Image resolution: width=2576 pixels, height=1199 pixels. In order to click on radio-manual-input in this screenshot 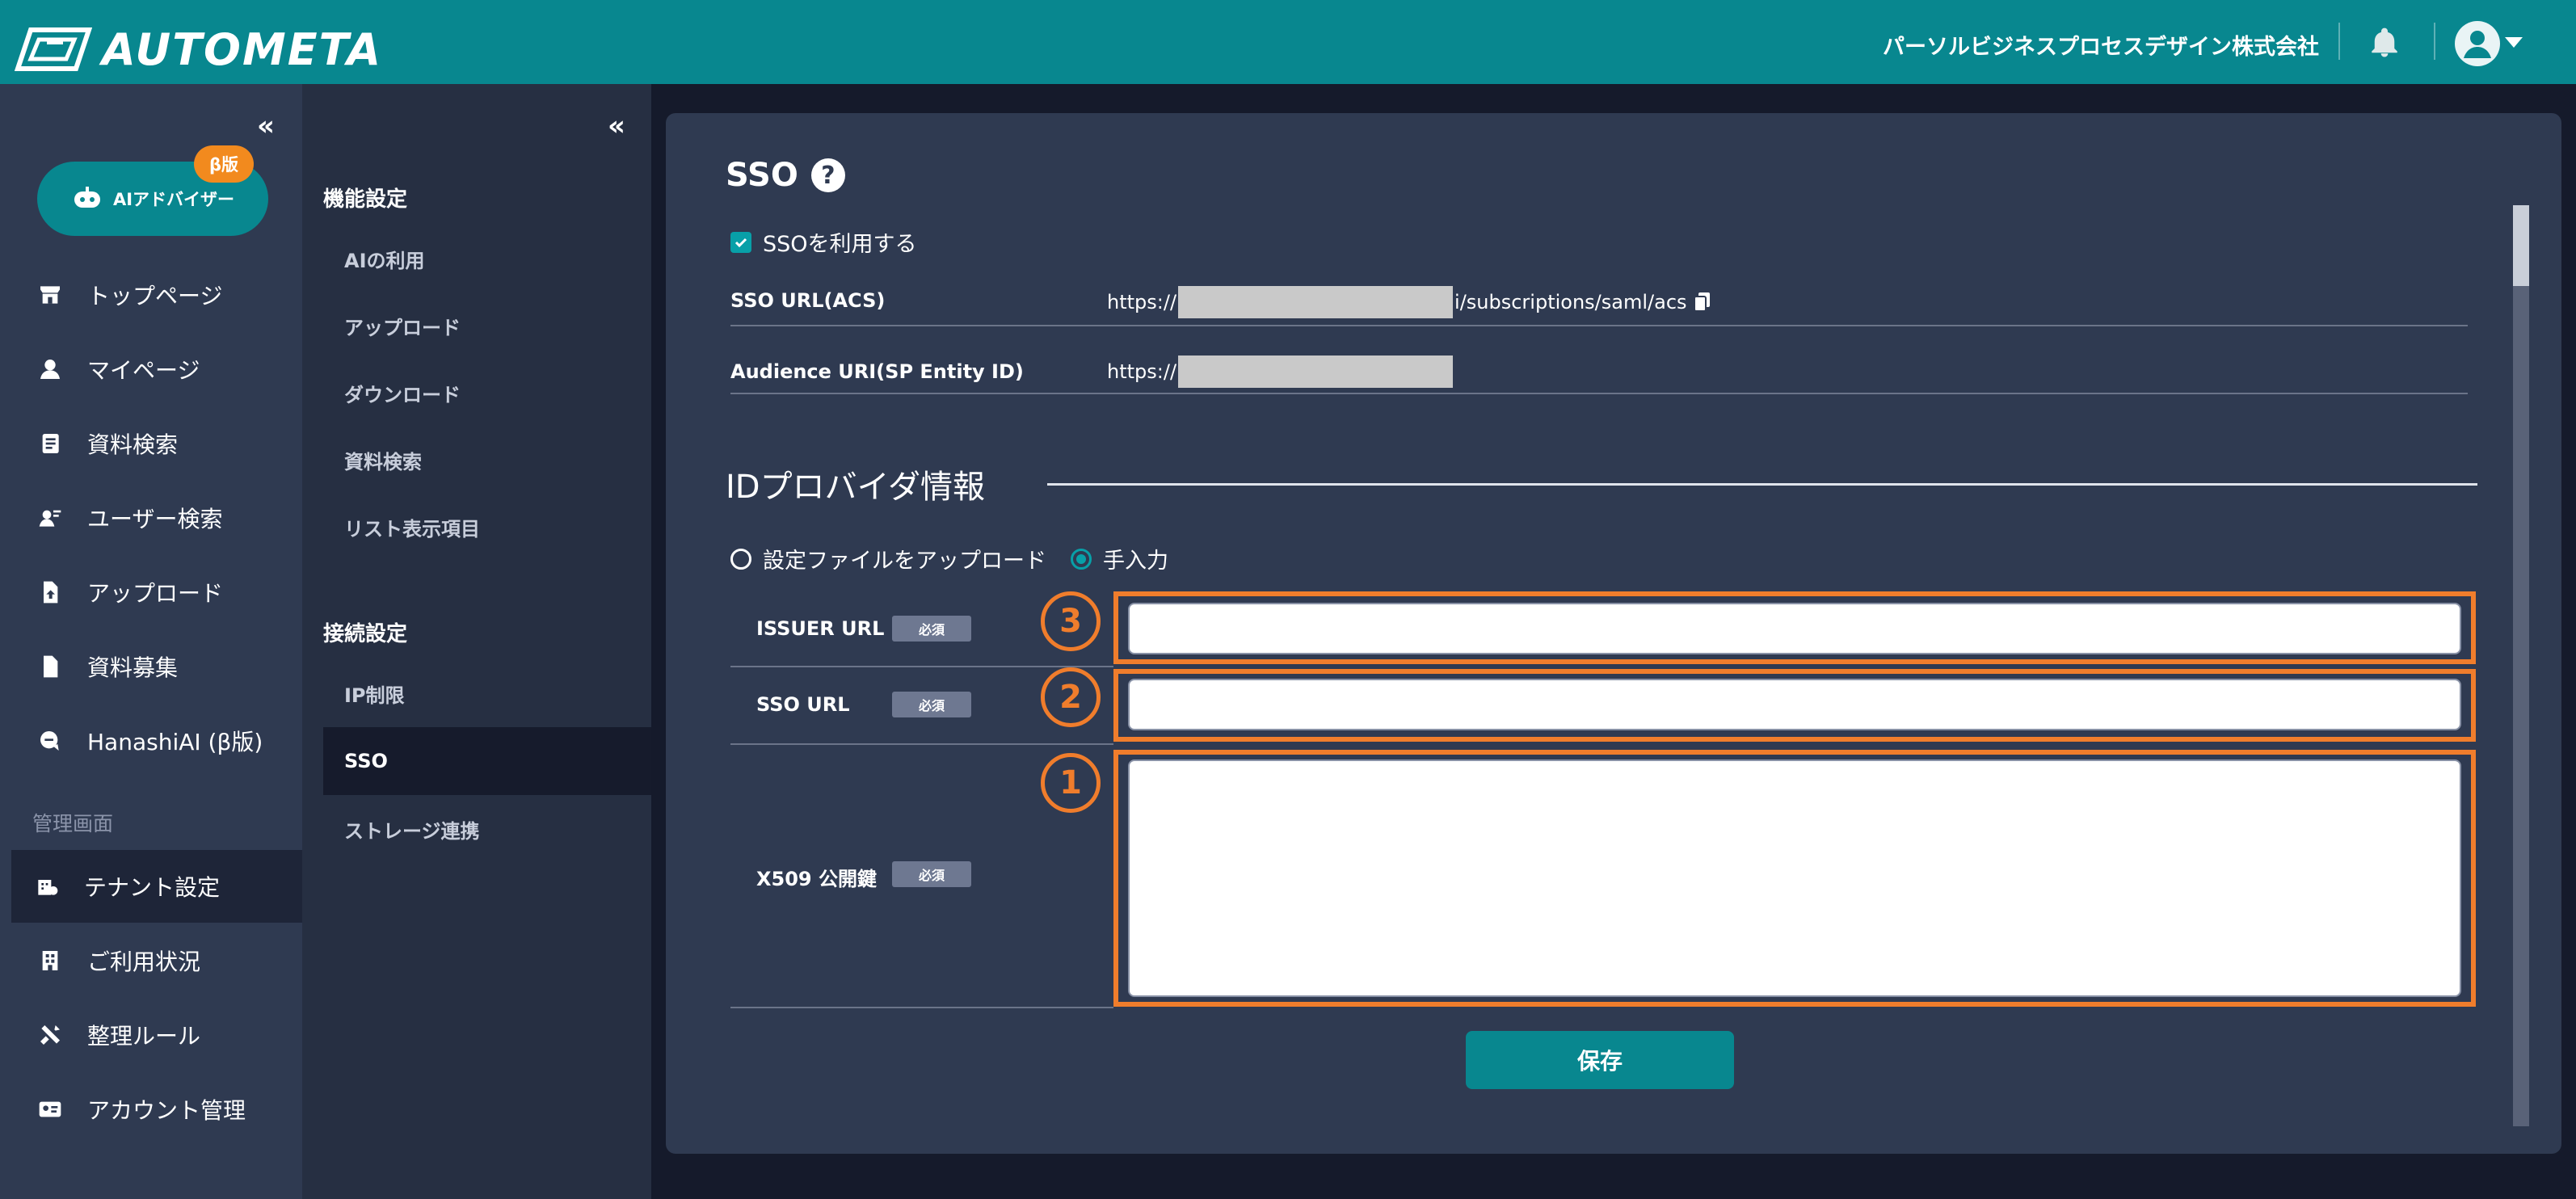, I will do `click(1081, 559)`.